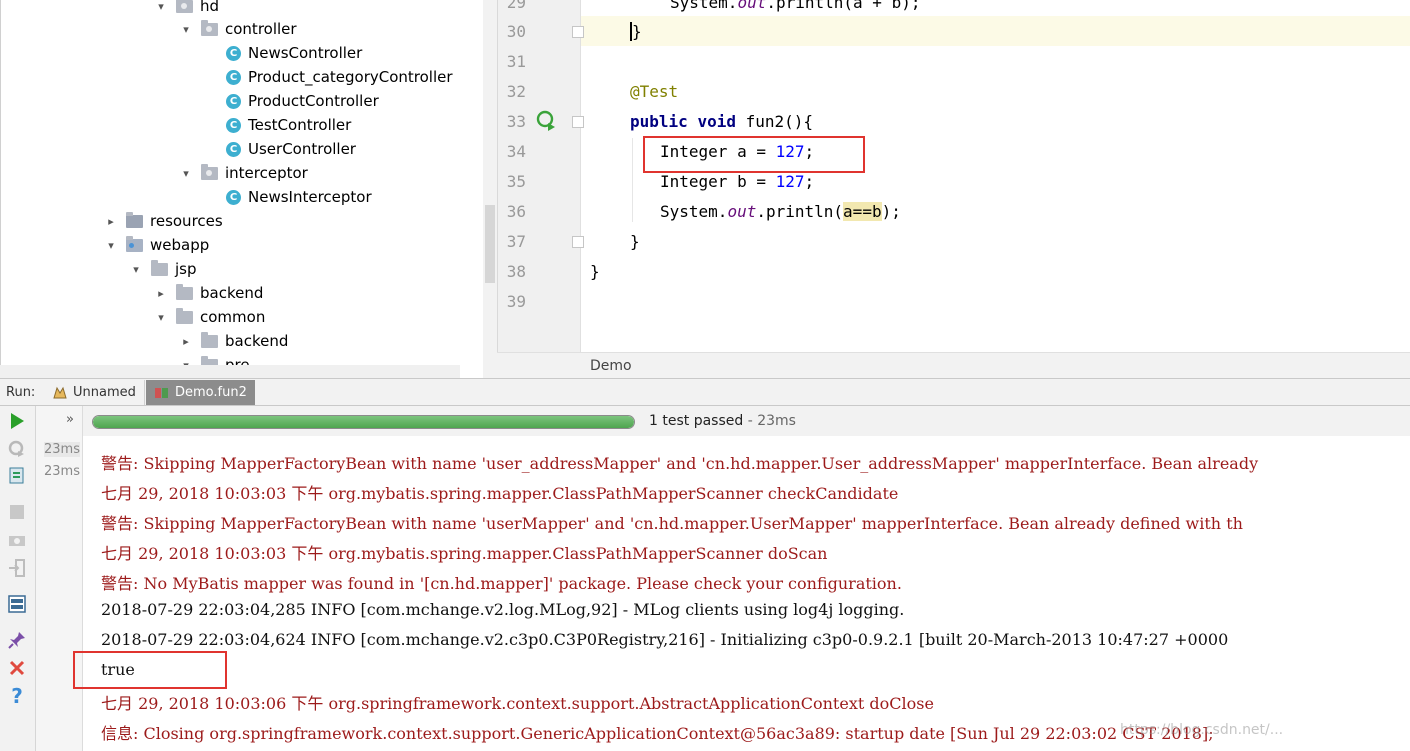 Image resolution: width=1410 pixels, height=751 pixels. Describe the element at coordinates (754, 154) in the screenshot. I see `annotation-box-code` at that location.